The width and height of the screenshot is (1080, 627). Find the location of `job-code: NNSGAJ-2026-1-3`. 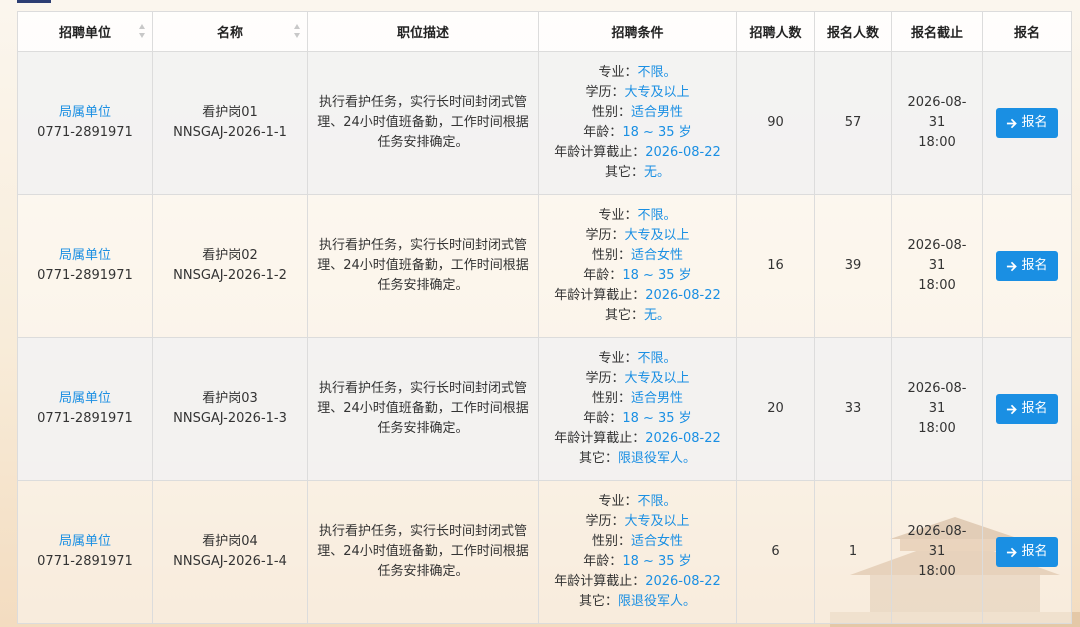

job-code: NNSGAJ-2026-1-3 is located at coordinates (230, 418).